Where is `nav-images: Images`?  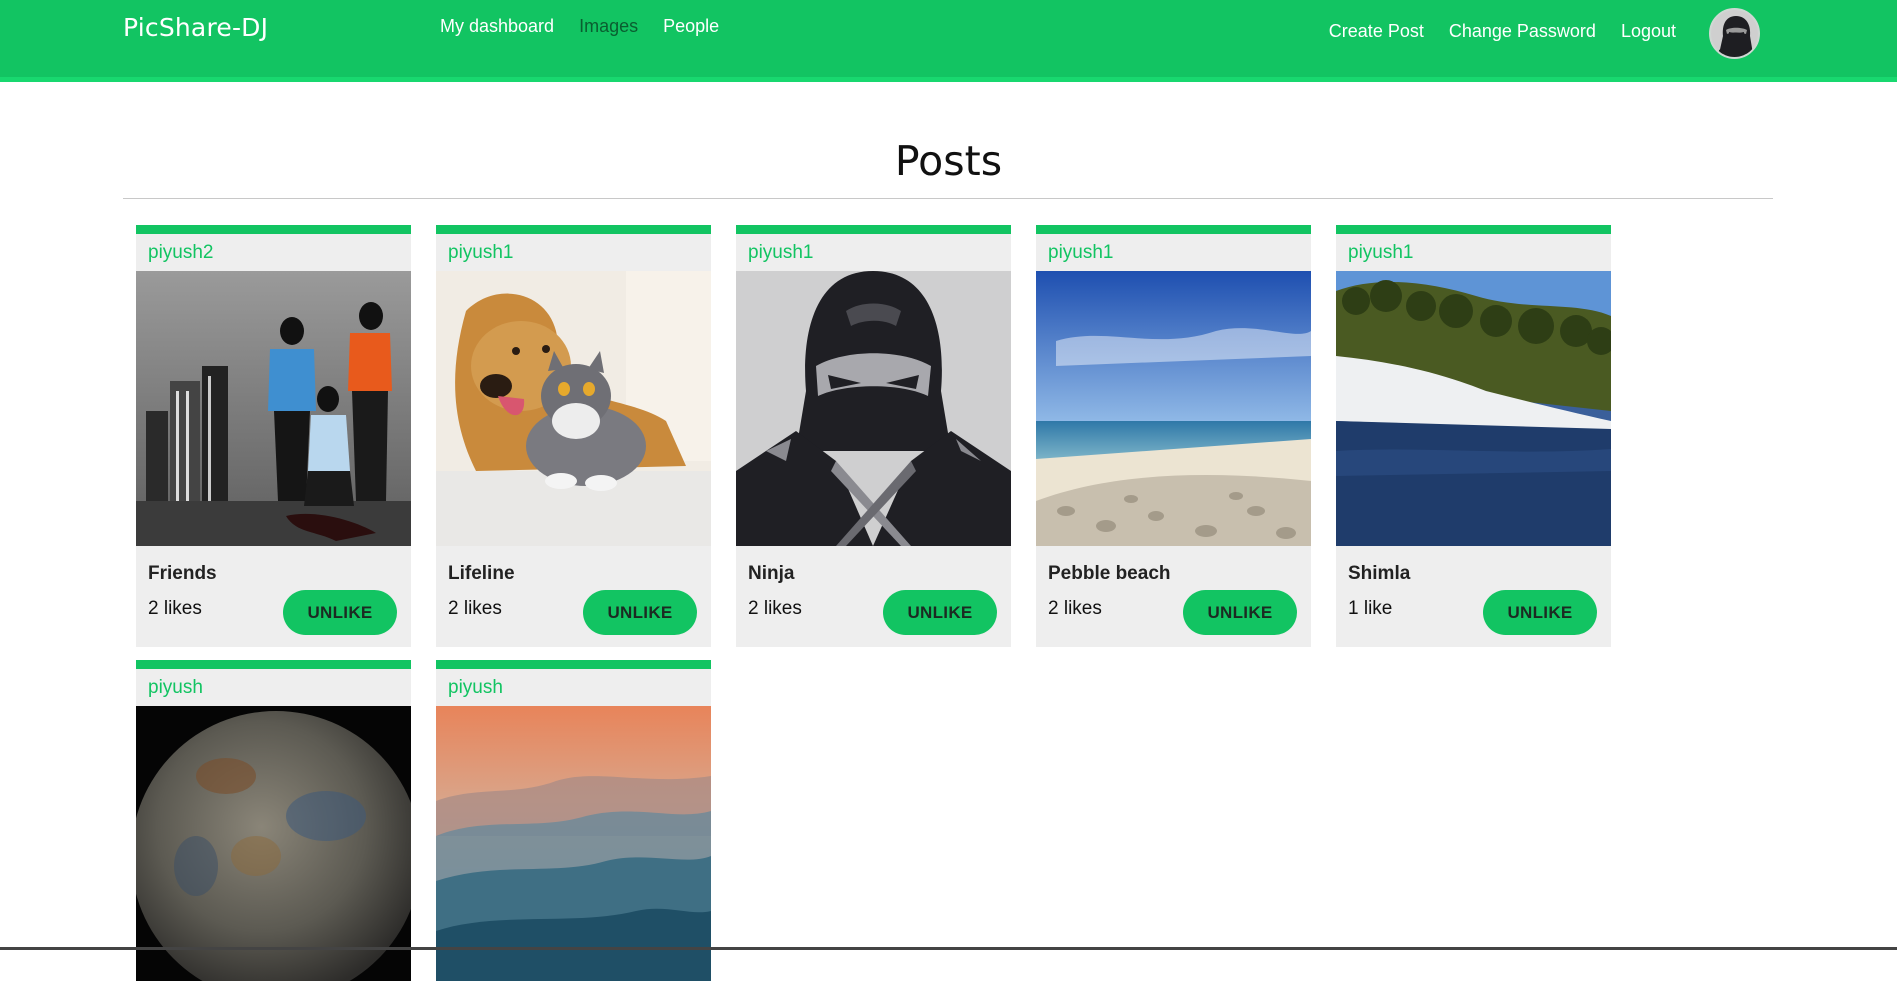 nav-images: Images is located at coordinates (608, 26).